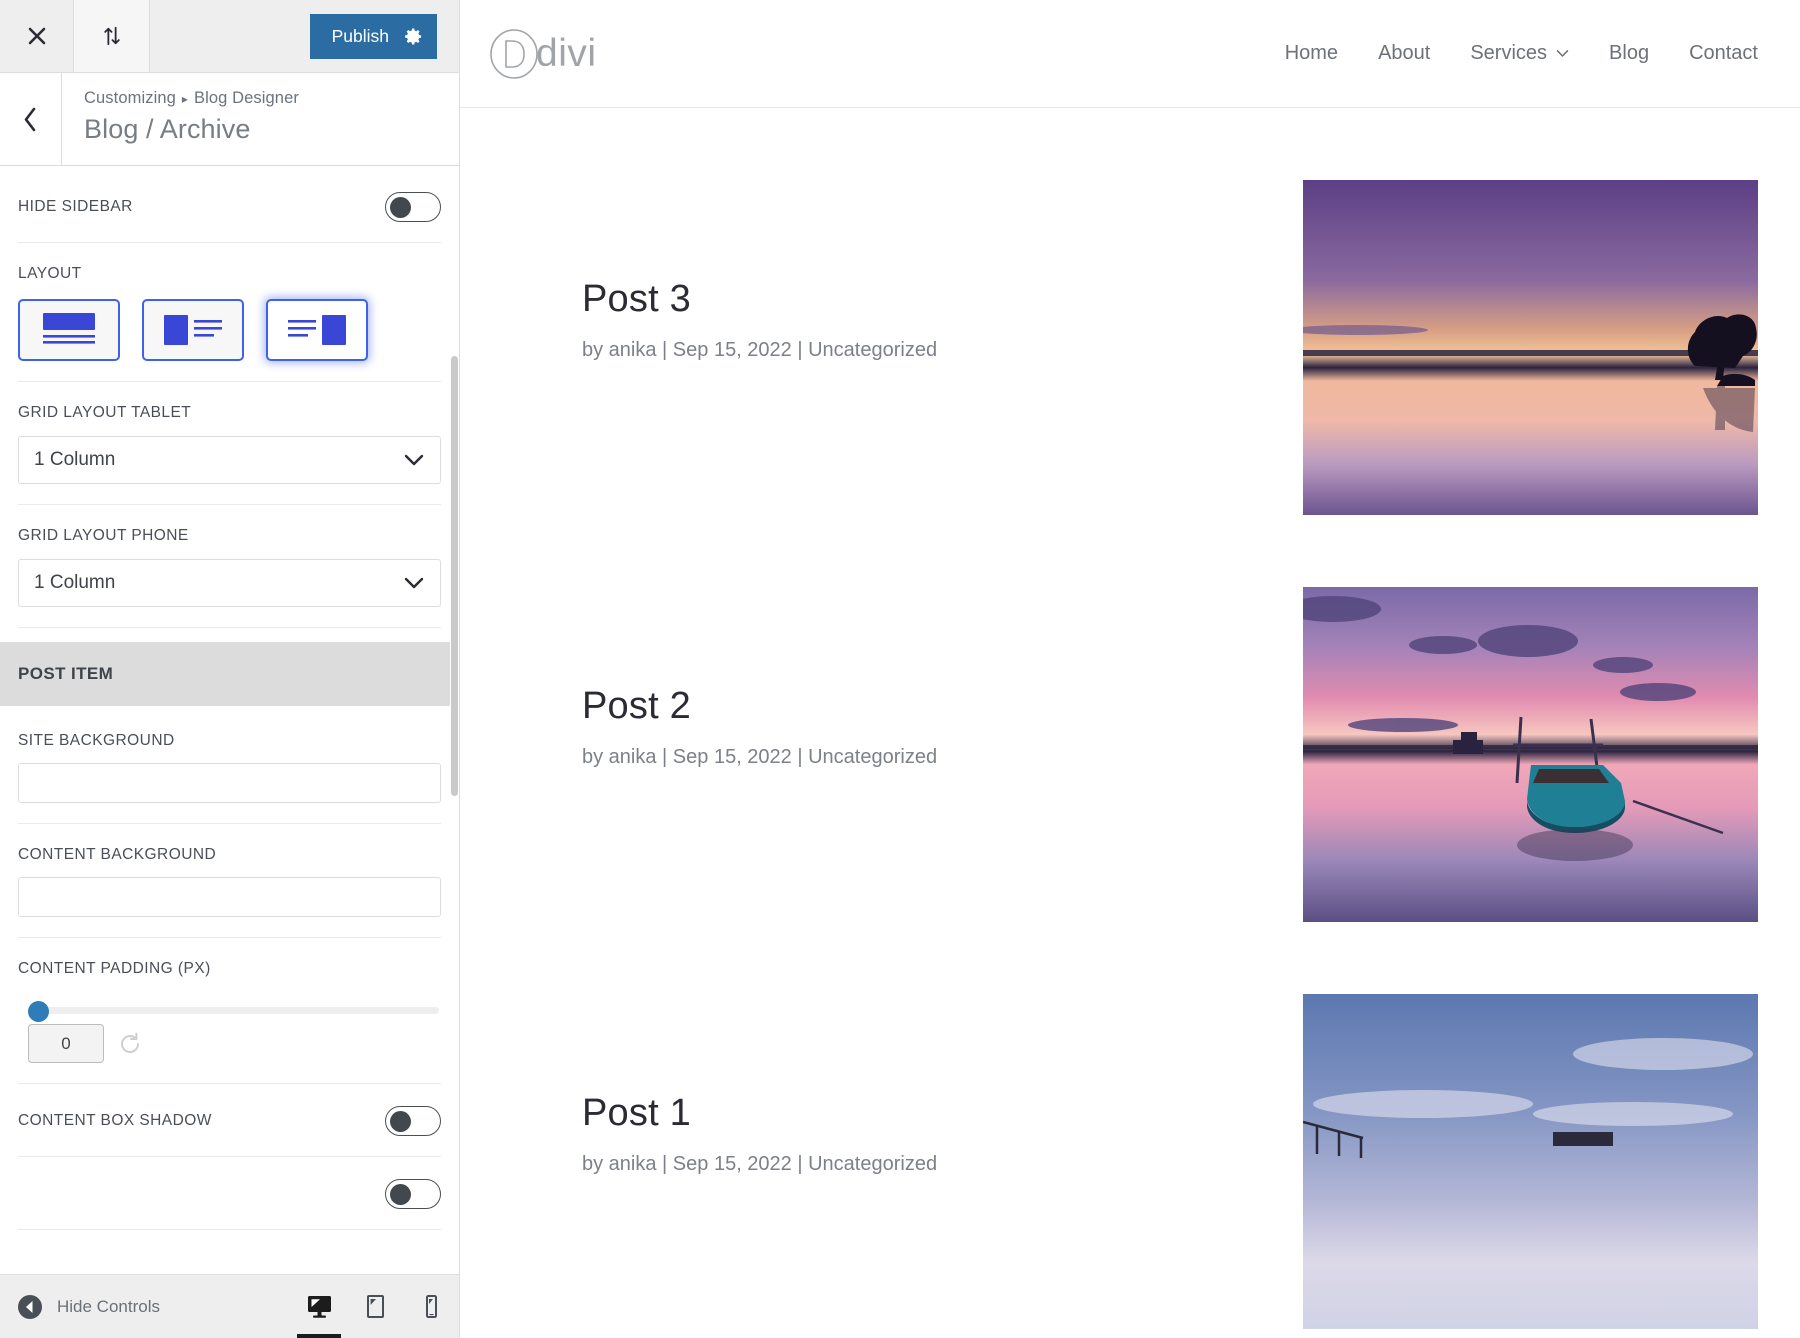 This screenshot has width=1800, height=1338. What do you see at coordinates (96, 740) in the screenshot?
I see `site-background-label: SITE BACKGROUND` at bounding box center [96, 740].